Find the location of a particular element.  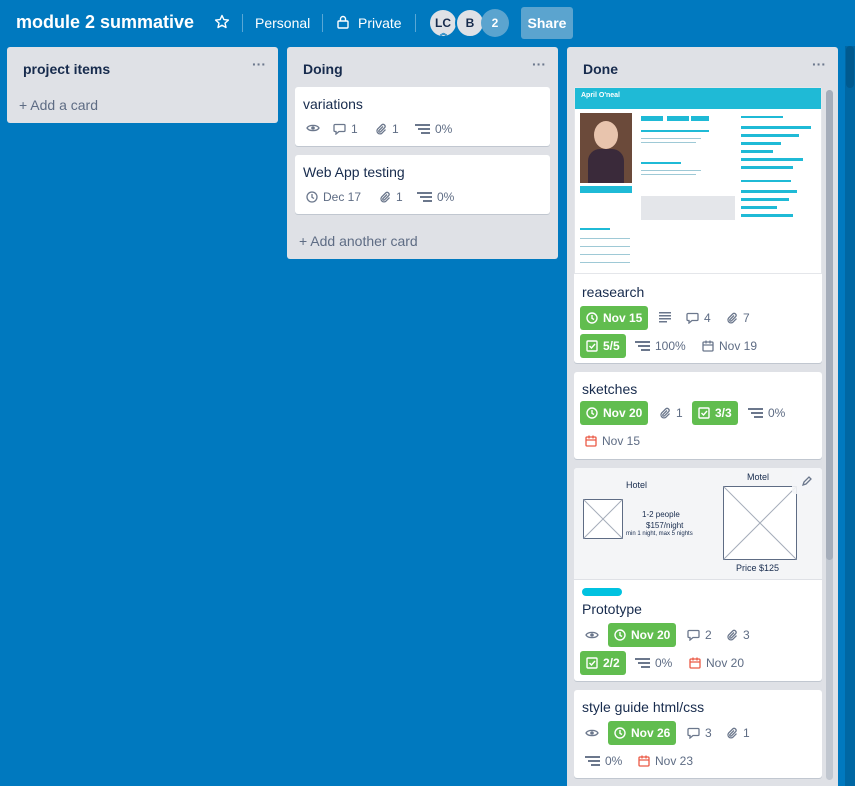

date-badge: Nov 19 is located at coordinates (729, 346).